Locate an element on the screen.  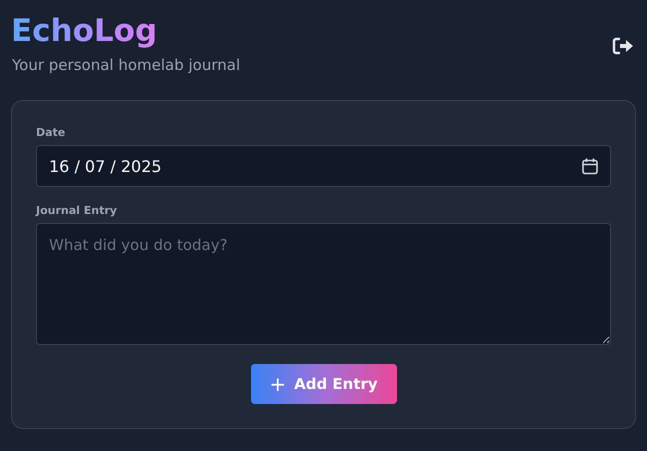
calendar-icon is located at coordinates (590, 166).